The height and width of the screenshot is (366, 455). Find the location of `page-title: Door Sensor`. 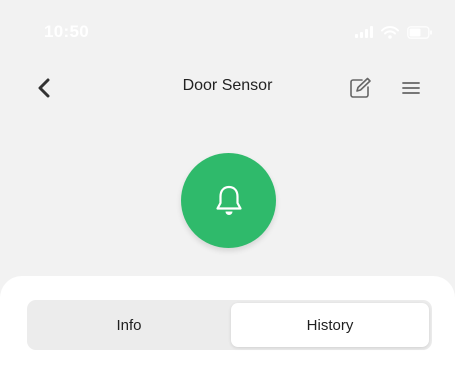

page-title: Door Sensor is located at coordinates (227, 85).